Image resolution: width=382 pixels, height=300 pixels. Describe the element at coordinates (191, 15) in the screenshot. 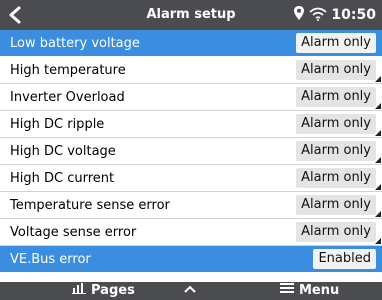

I see `top-bar: Alarm setup 10:50` at that location.